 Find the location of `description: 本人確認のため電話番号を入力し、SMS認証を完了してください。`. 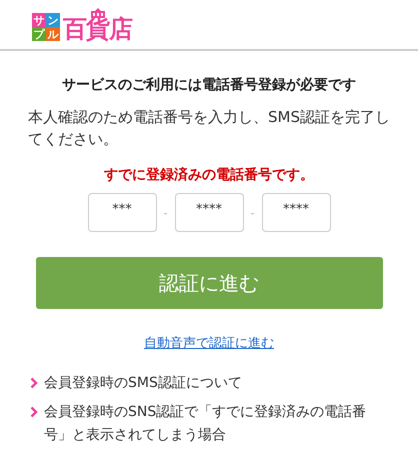

description: 本人確認のため電話番号を入力し、SMS認証を完了してください。 is located at coordinates (209, 128).